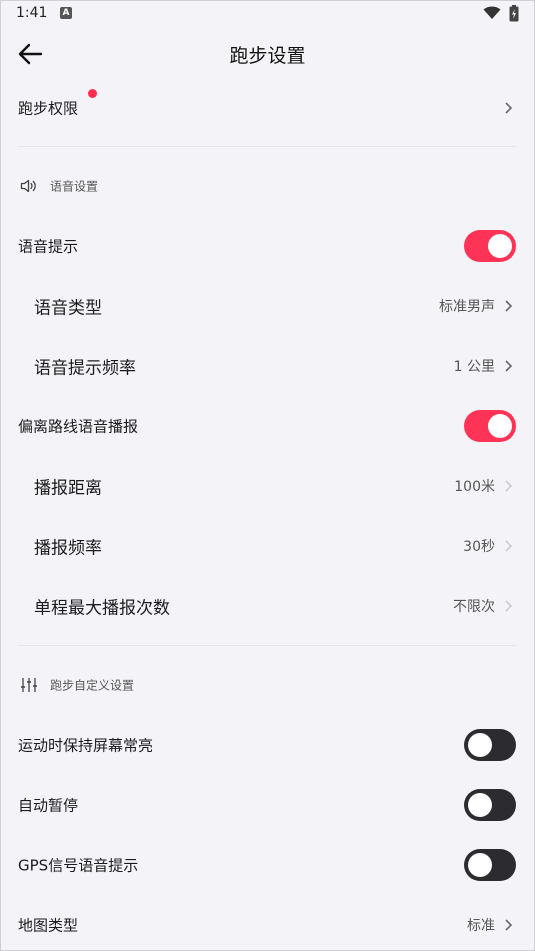  What do you see at coordinates (267, 865) in the screenshot?
I see `gps-voice-prompt-row: GPS信号语音提示` at bounding box center [267, 865].